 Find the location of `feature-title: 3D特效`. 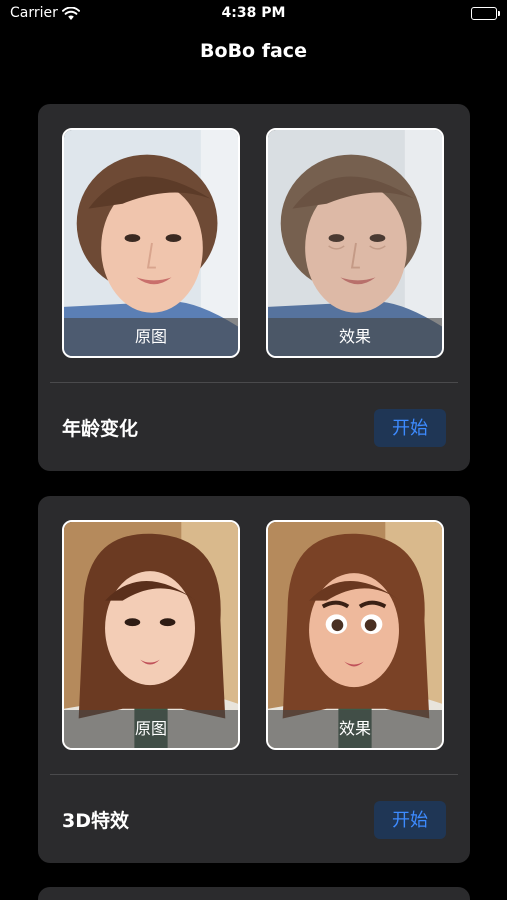

feature-title: 3D特效 is located at coordinates (95, 821).